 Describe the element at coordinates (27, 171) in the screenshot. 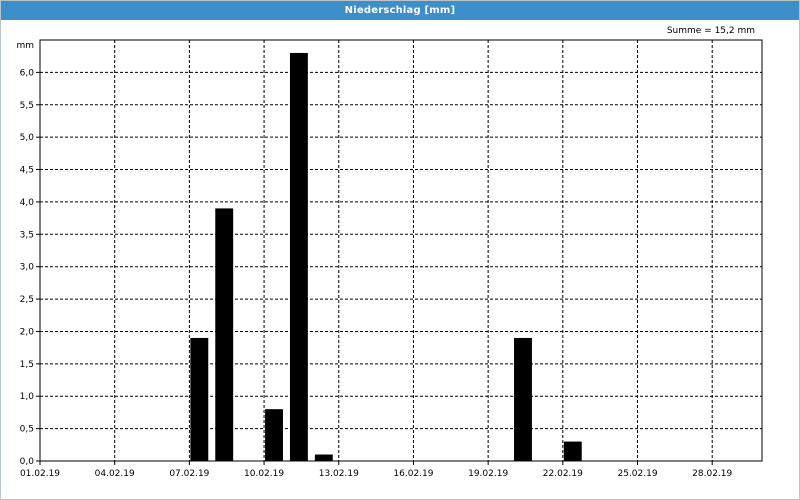

I see `y-tick-label: 4,5` at that location.